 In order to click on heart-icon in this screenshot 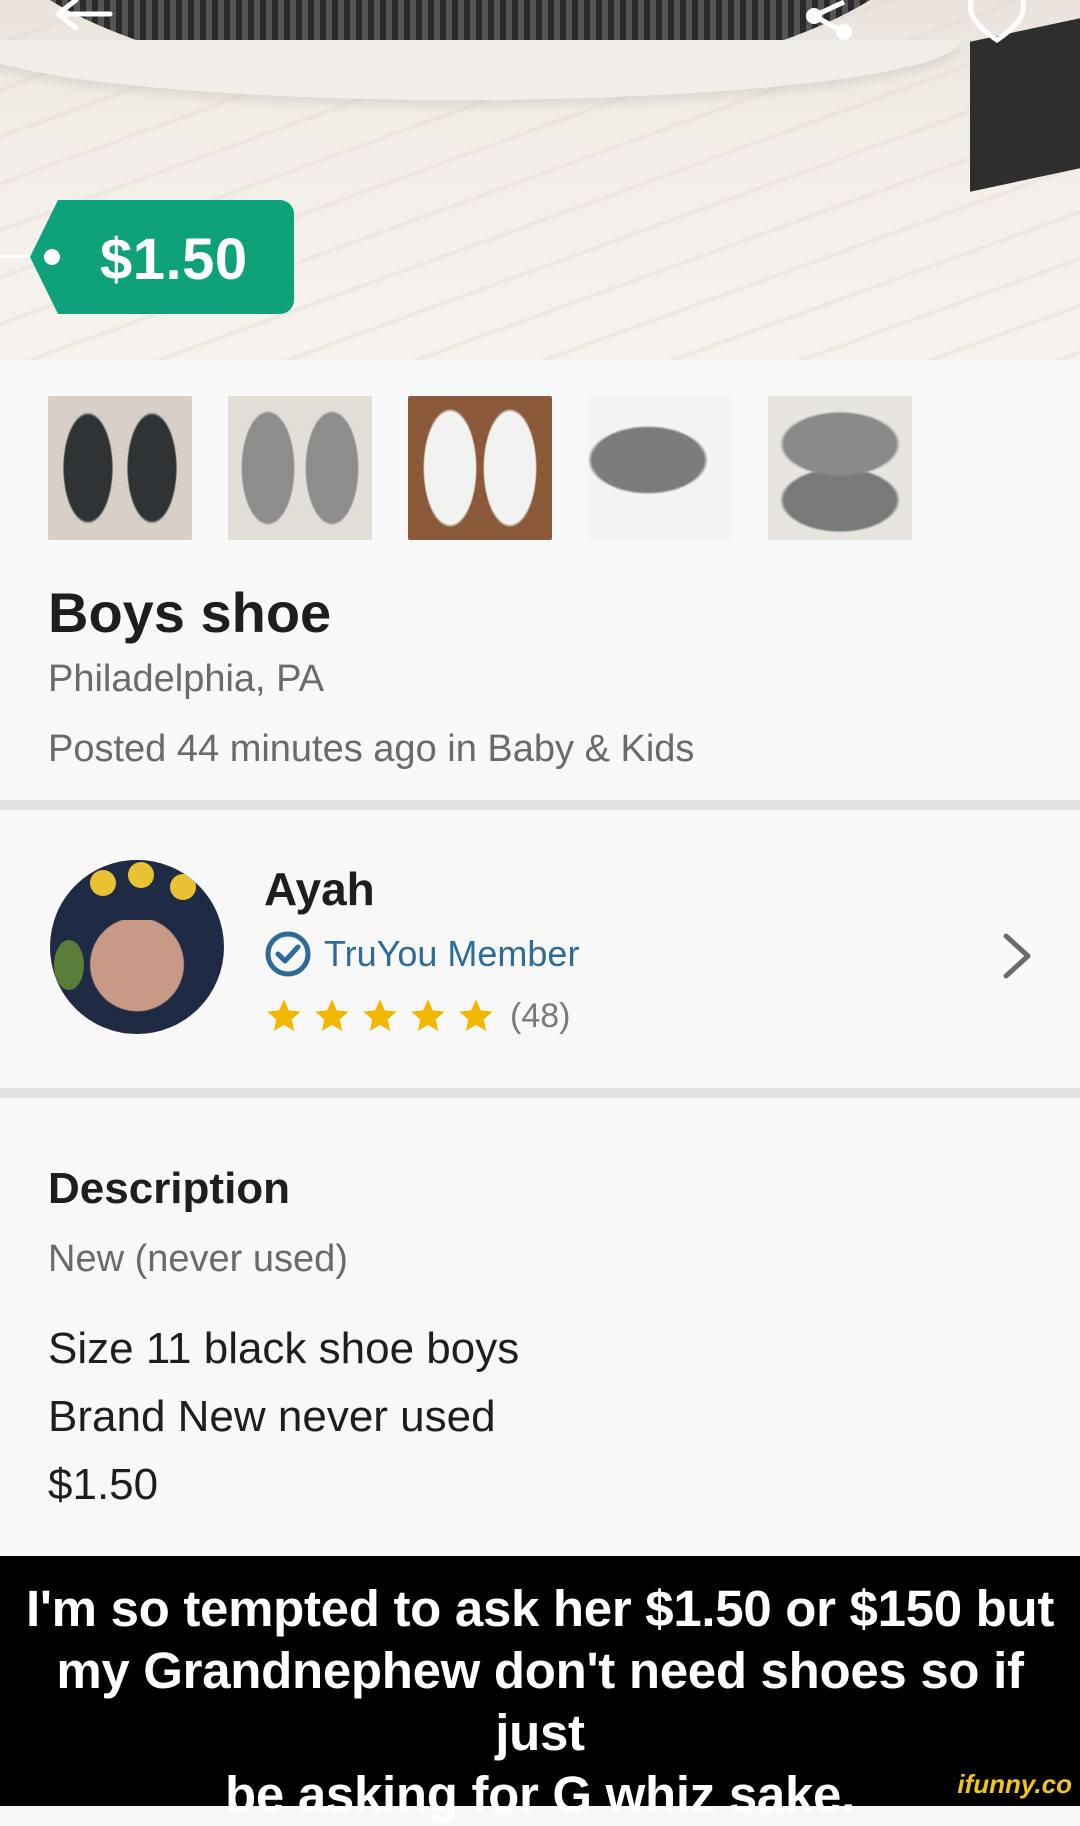, I will do `click(997, 22)`.